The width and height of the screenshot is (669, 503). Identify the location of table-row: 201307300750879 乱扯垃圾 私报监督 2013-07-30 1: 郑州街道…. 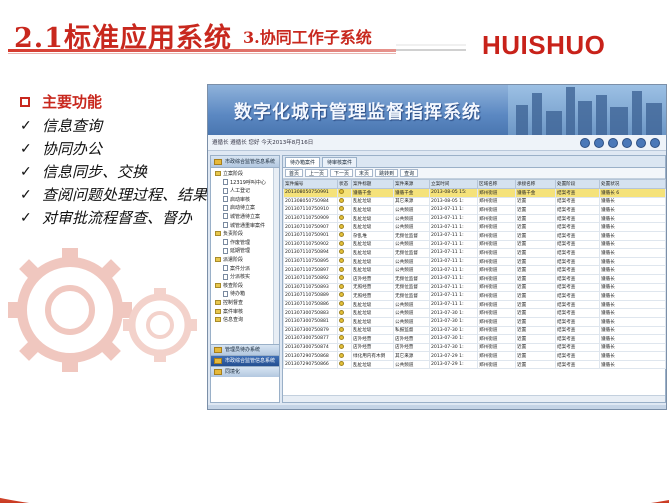
(474, 330).